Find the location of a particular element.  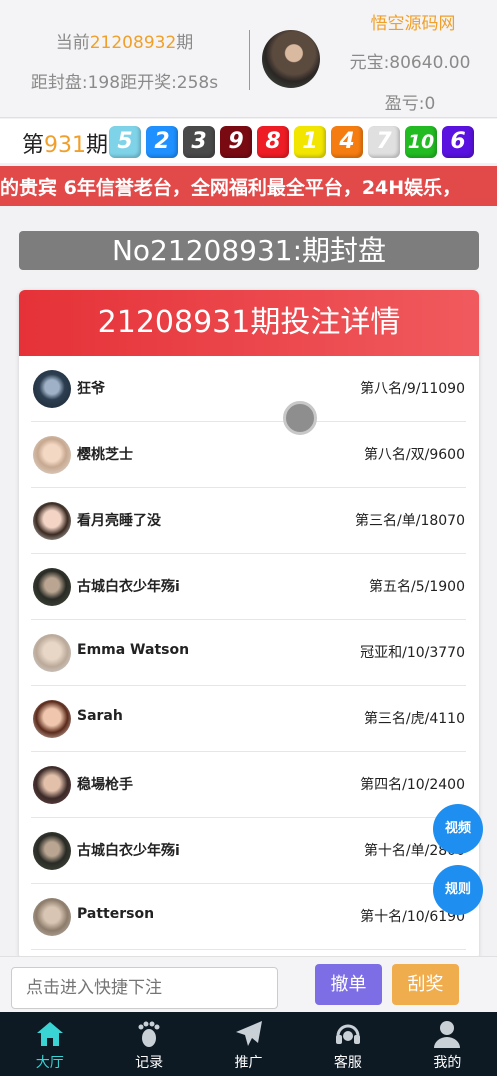

tab-service-label: 客服 is located at coordinates (347, 1063).